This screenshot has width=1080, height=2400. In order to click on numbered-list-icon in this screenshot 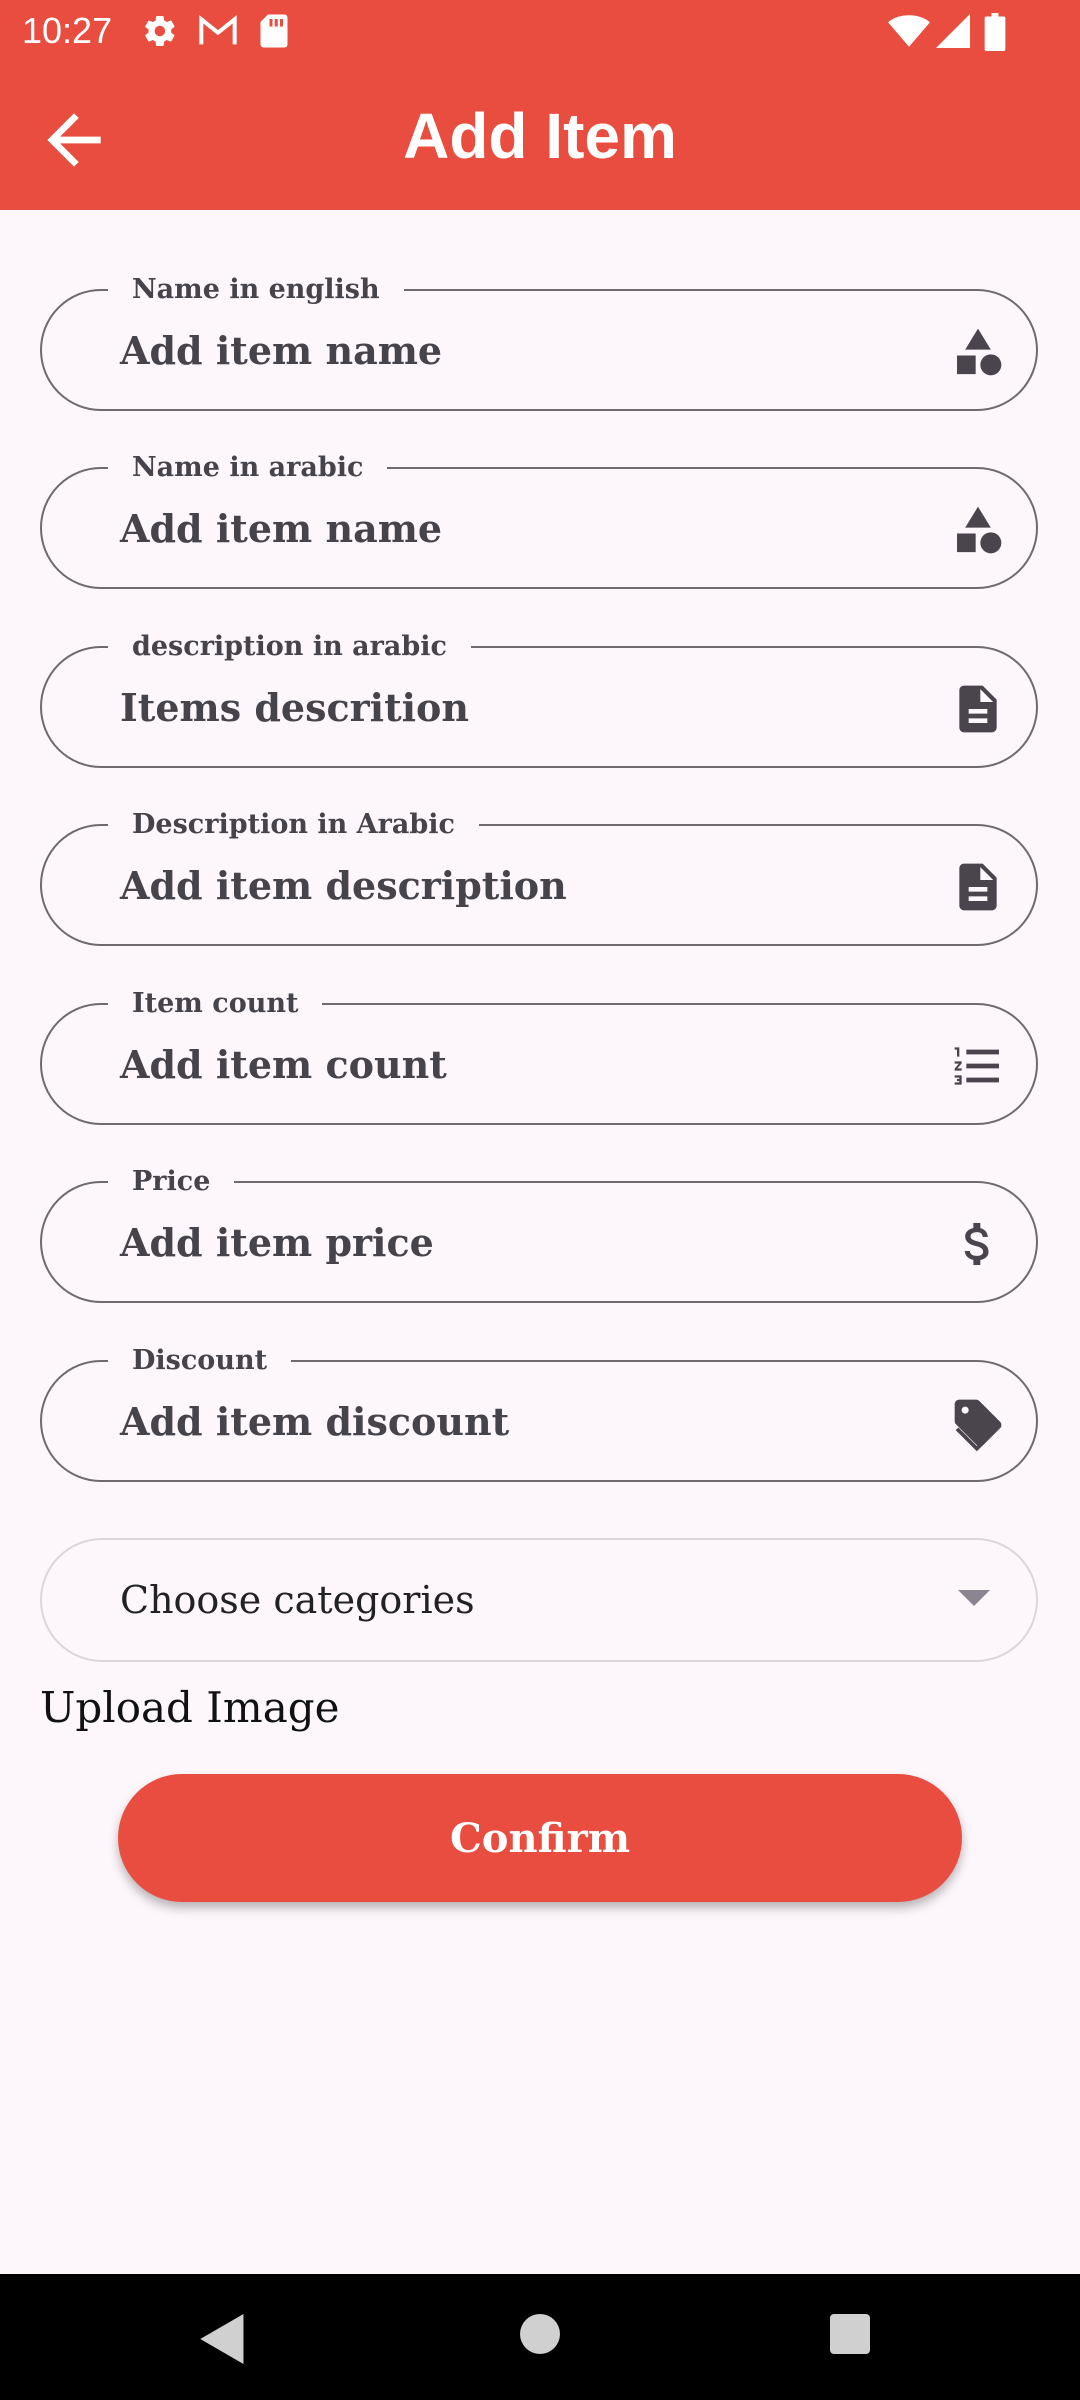, I will do `click(976, 1066)`.